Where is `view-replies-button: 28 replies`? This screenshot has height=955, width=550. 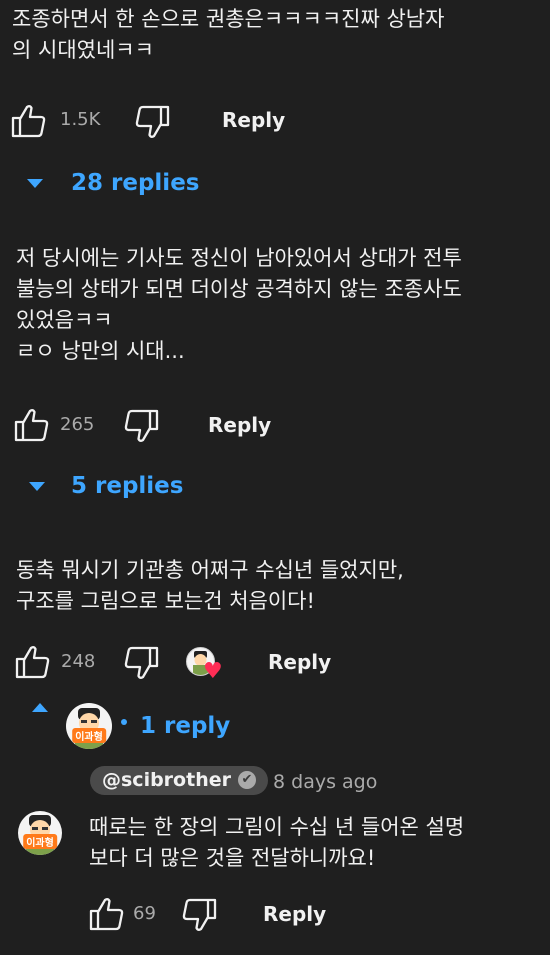
view-replies-button: 28 replies is located at coordinates (113, 183).